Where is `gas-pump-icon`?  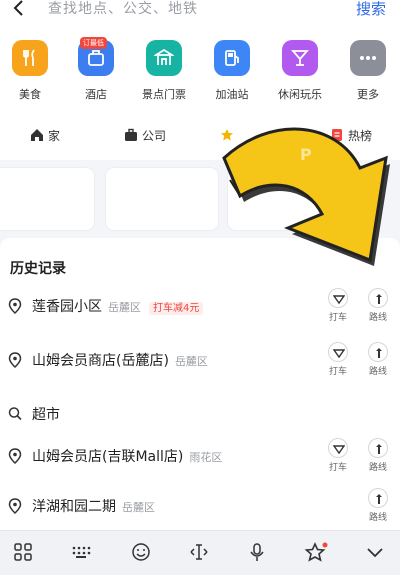
gas-pump-icon is located at coordinates (232, 58).